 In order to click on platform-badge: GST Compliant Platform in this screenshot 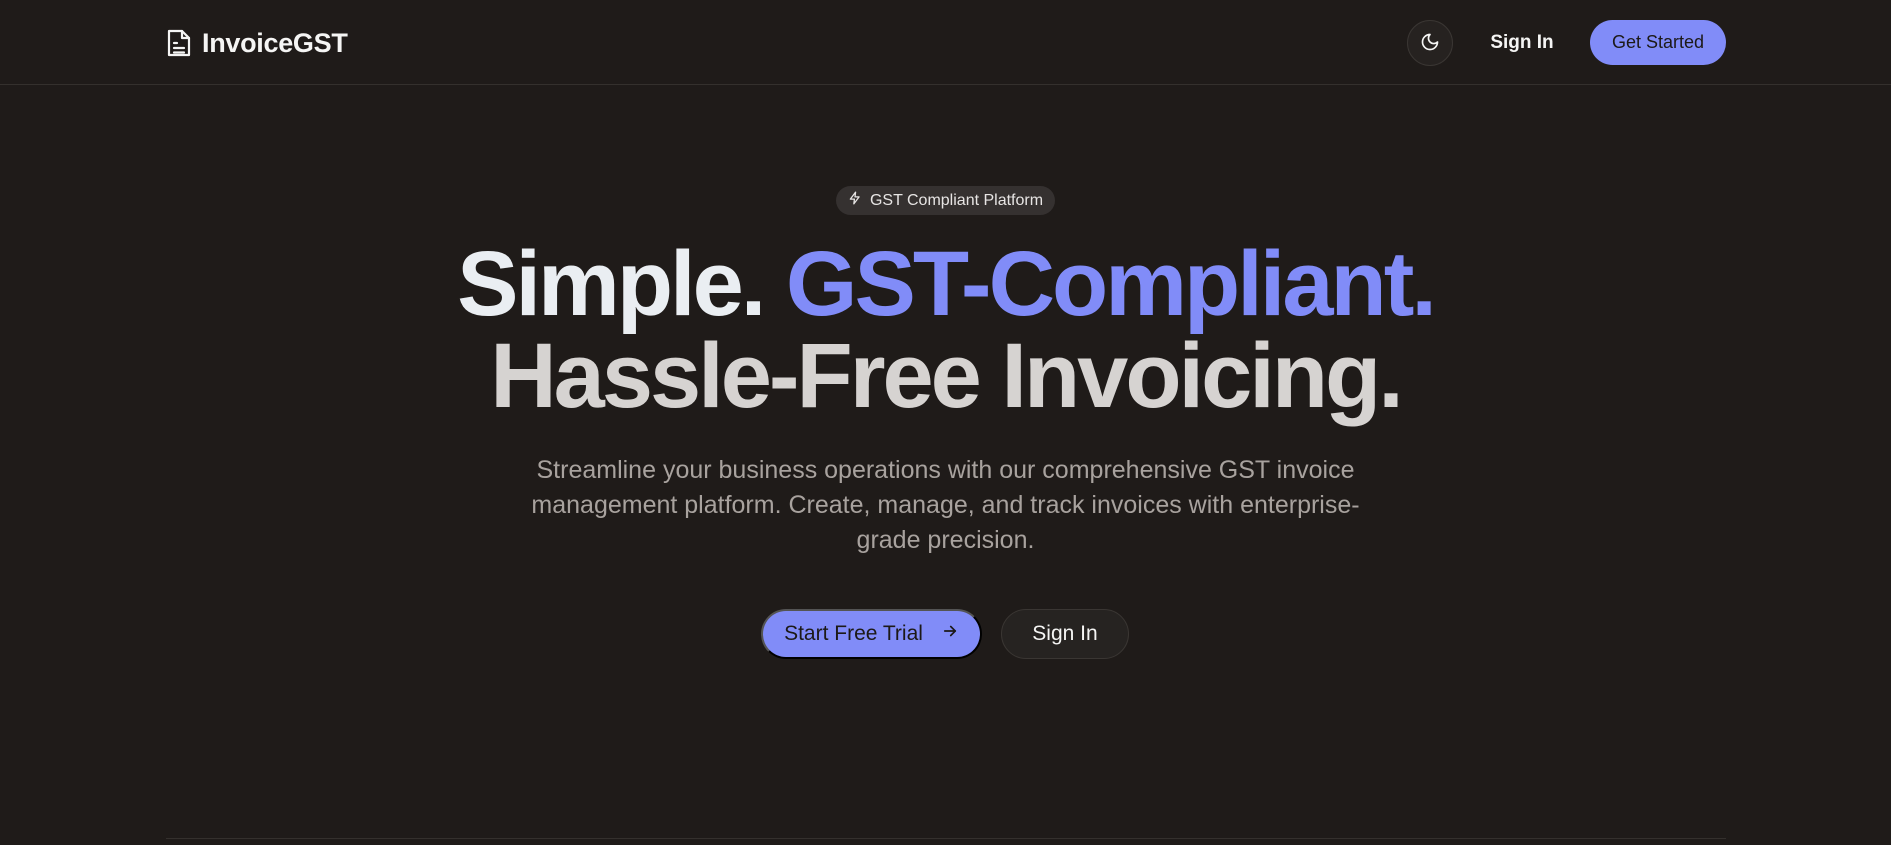, I will do `click(945, 200)`.